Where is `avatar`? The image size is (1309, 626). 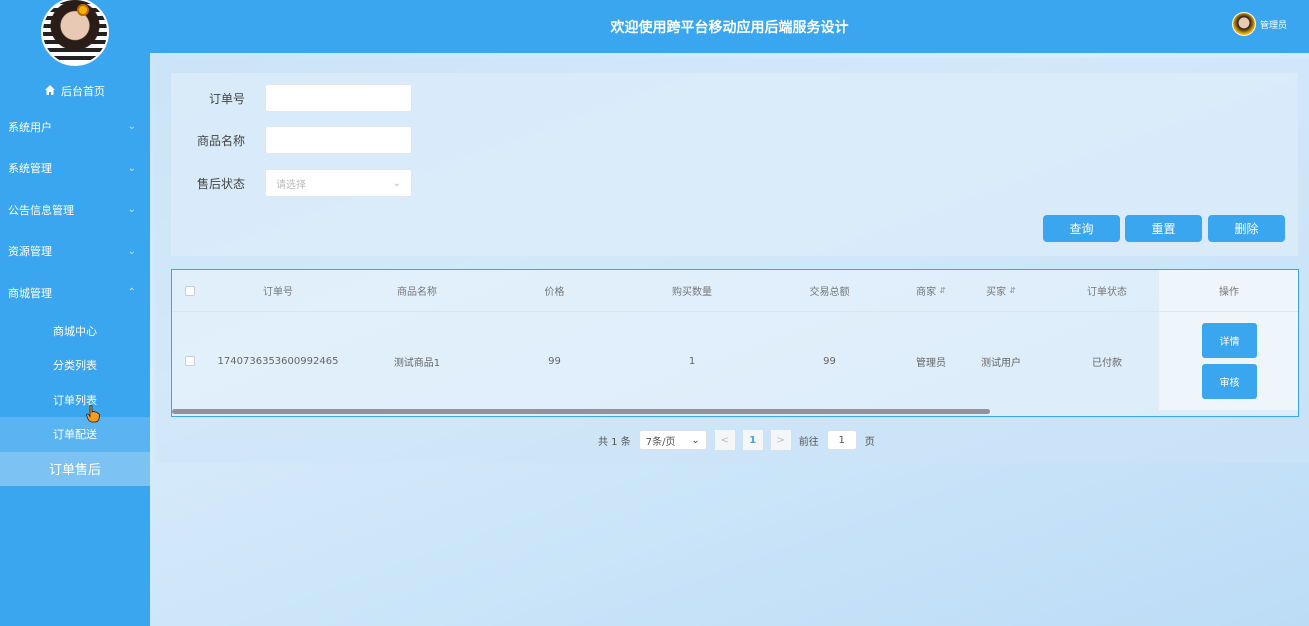 avatar is located at coordinates (75, 33).